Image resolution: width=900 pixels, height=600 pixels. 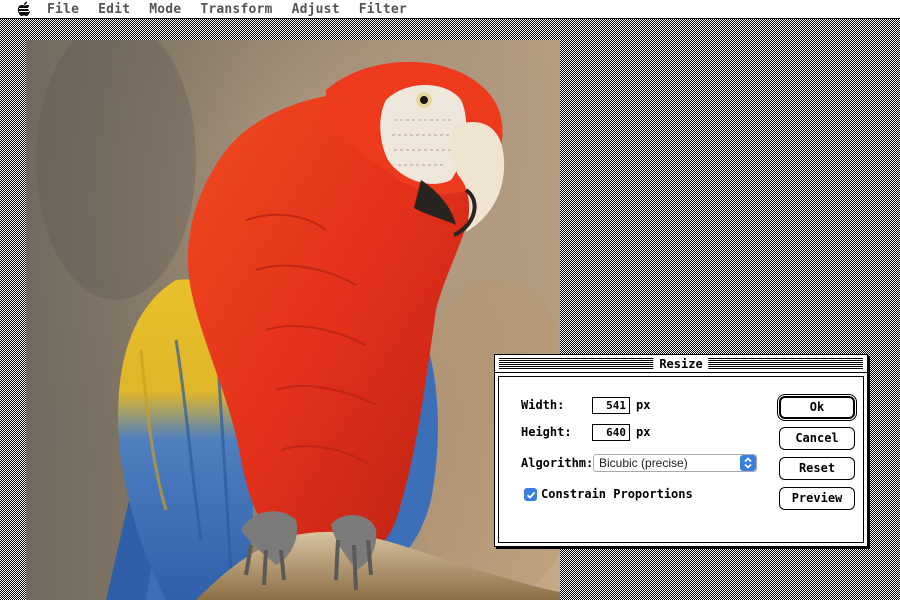 What do you see at coordinates (165, 9) in the screenshot?
I see `menu-mode: Mode` at bounding box center [165, 9].